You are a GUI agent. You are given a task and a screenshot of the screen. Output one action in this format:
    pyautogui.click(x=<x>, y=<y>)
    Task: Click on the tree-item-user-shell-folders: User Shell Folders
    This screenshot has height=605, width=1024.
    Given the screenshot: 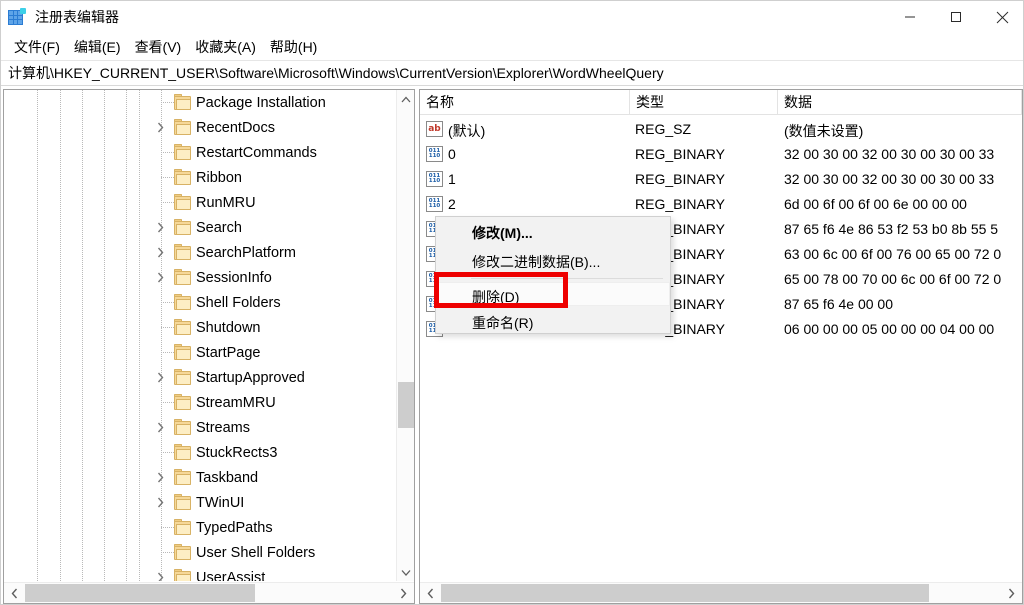 What is the action you would take?
    pyautogui.click(x=200, y=552)
    